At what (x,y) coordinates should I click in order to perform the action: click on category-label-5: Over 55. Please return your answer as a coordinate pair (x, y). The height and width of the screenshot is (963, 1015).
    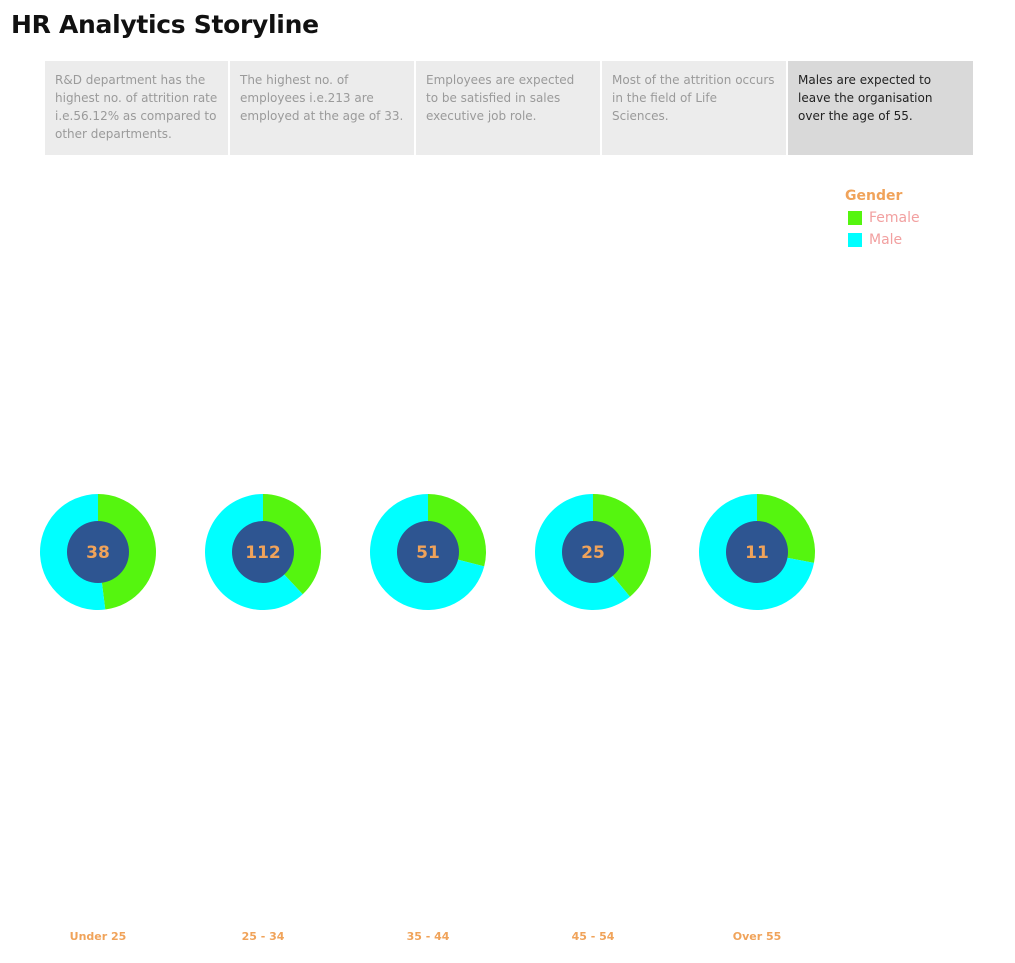
    Looking at the image, I should click on (757, 936).